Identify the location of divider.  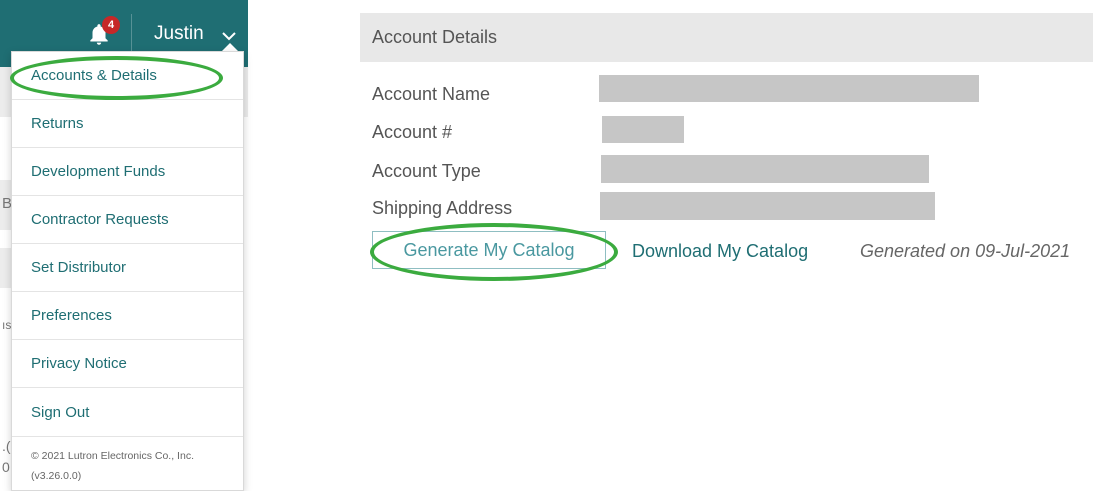
(131, 34).